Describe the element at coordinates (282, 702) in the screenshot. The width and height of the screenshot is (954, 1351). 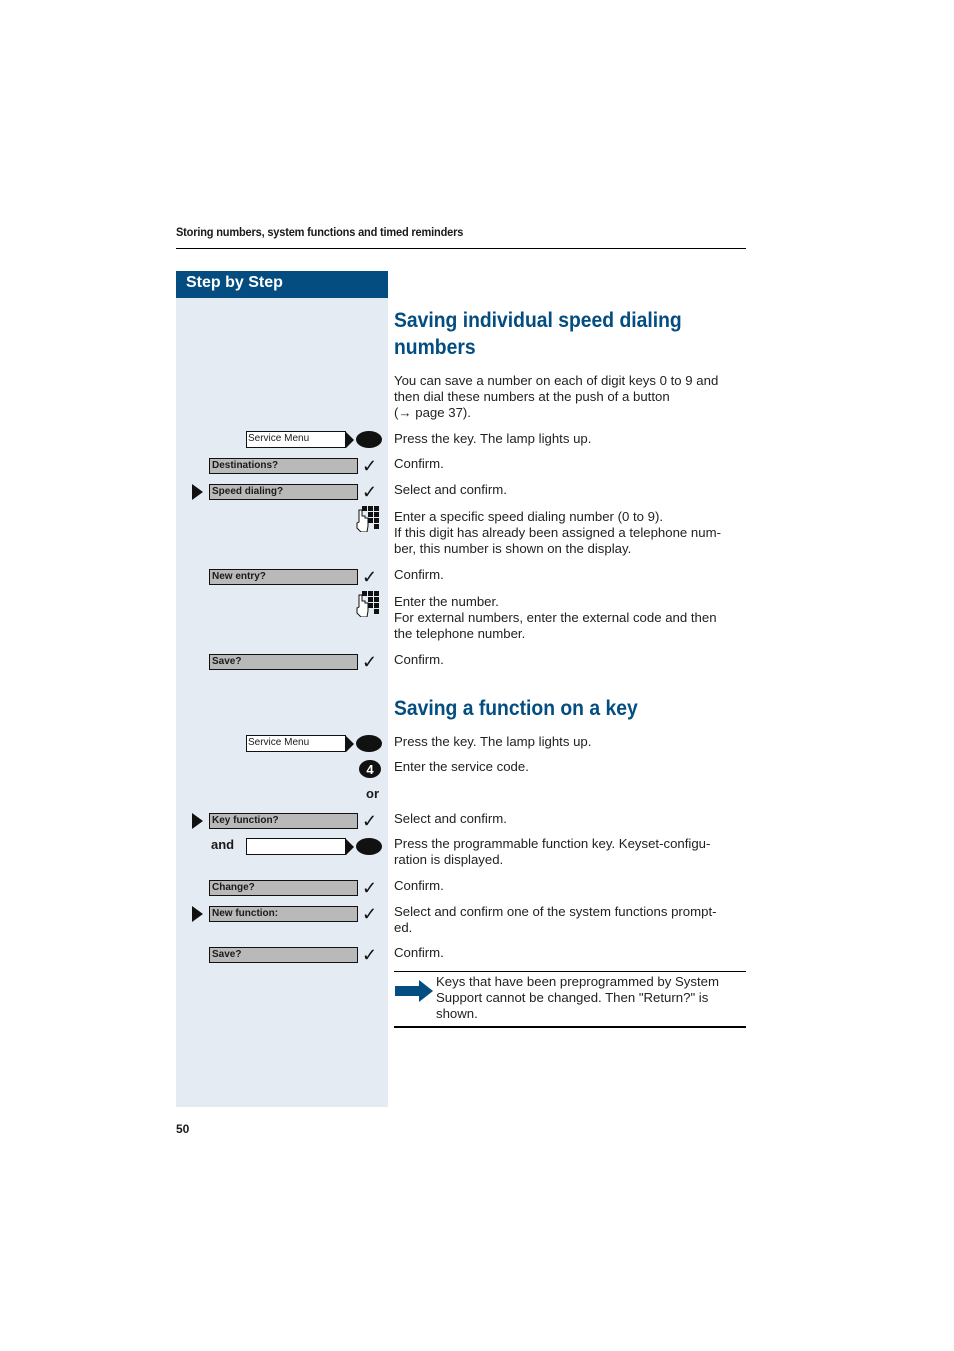
I see `step-by-step-column` at that location.